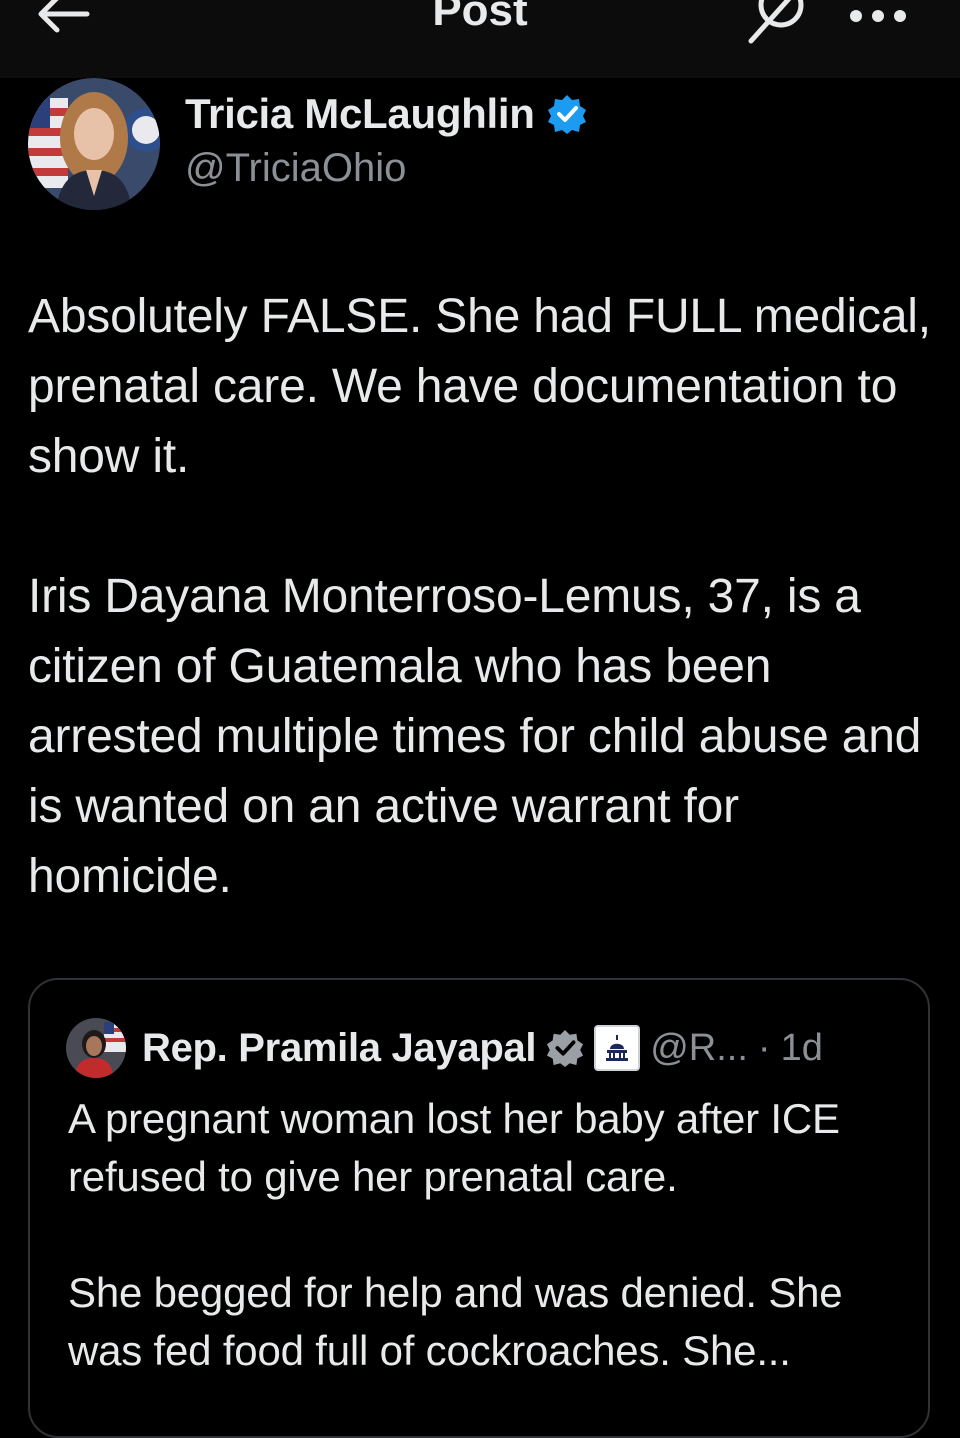  Describe the element at coordinates (96, 1048) in the screenshot. I see `quoted-author-avatar` at that location.